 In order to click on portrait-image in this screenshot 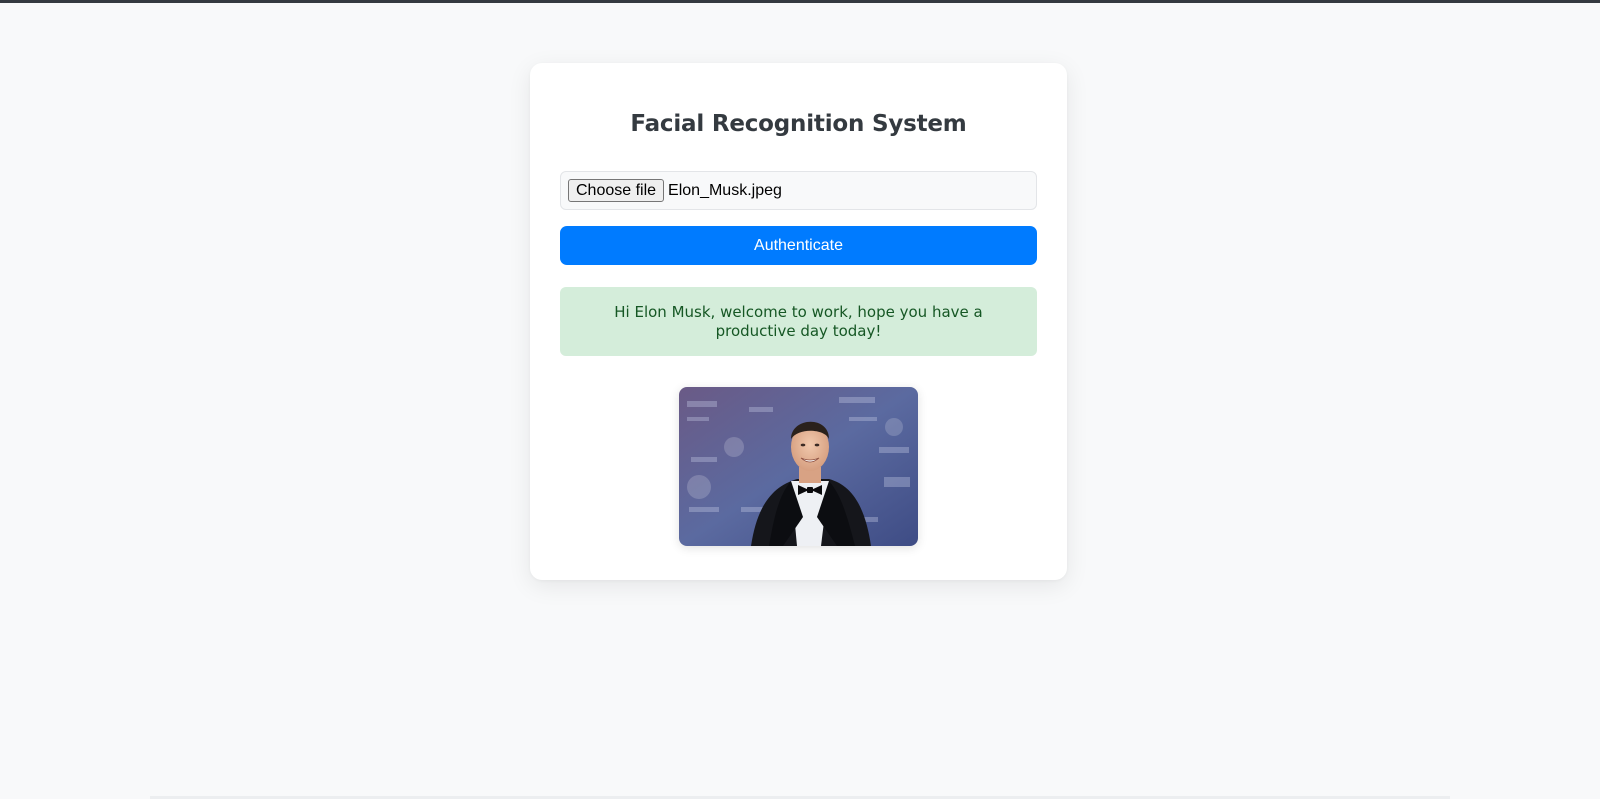, I will do `click(798, 466)`.